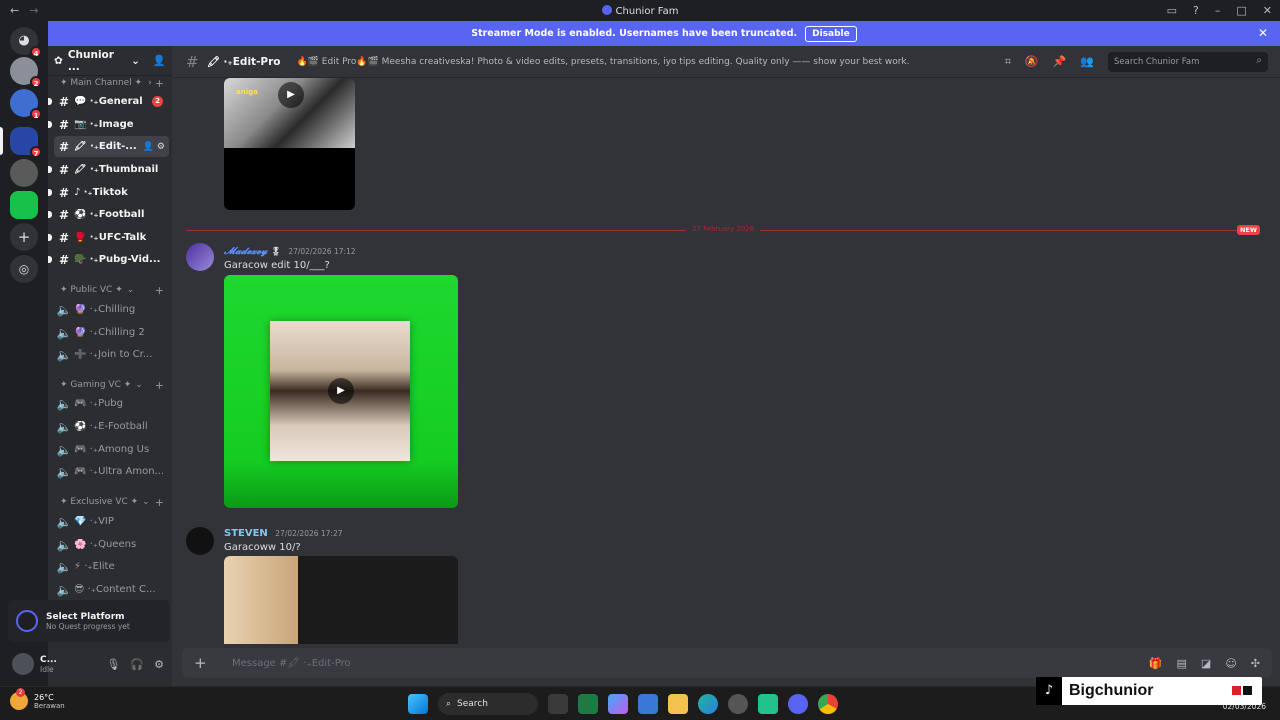  I want to click on taskbar-search: ⌕ Search, so click(488, 704).